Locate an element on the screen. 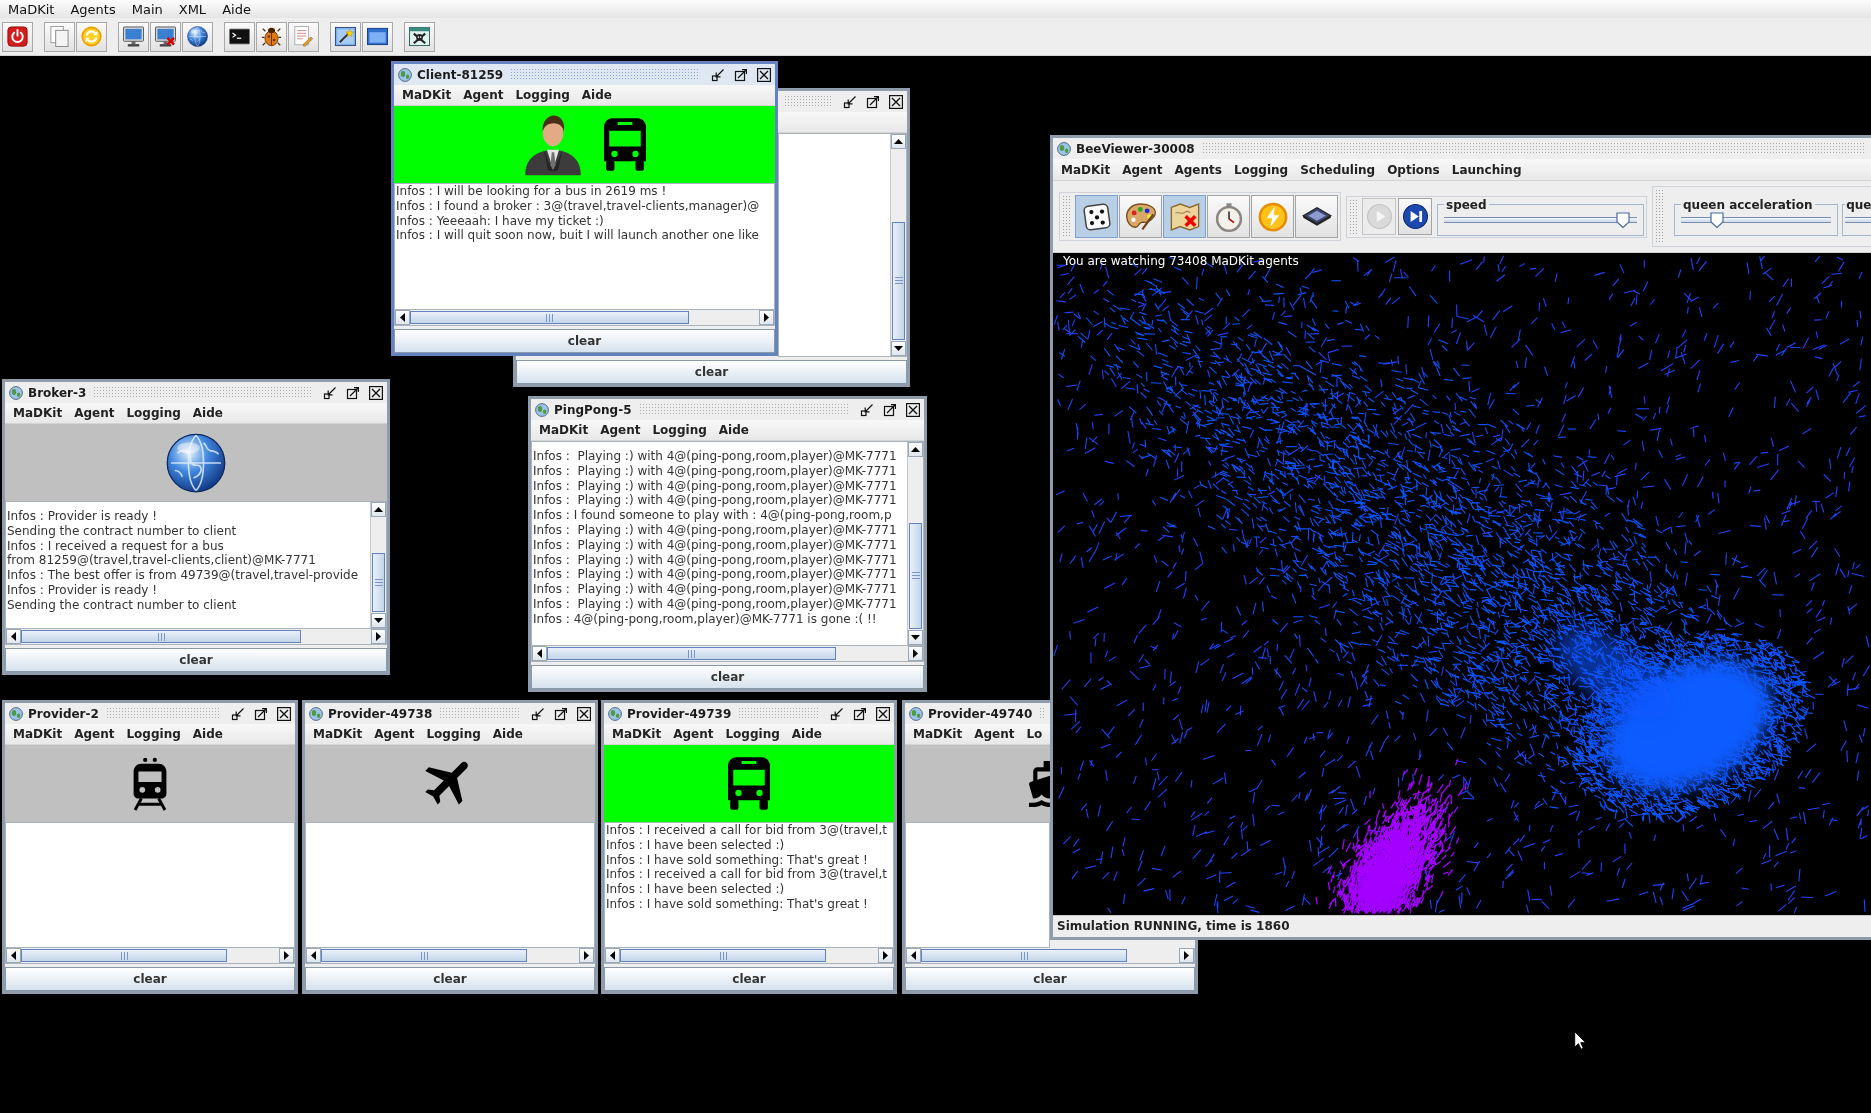 Image resolution: width=1871 pixels, height=1113 pixels. menu-item: Scheduling is located at coordinates (1338, 169).